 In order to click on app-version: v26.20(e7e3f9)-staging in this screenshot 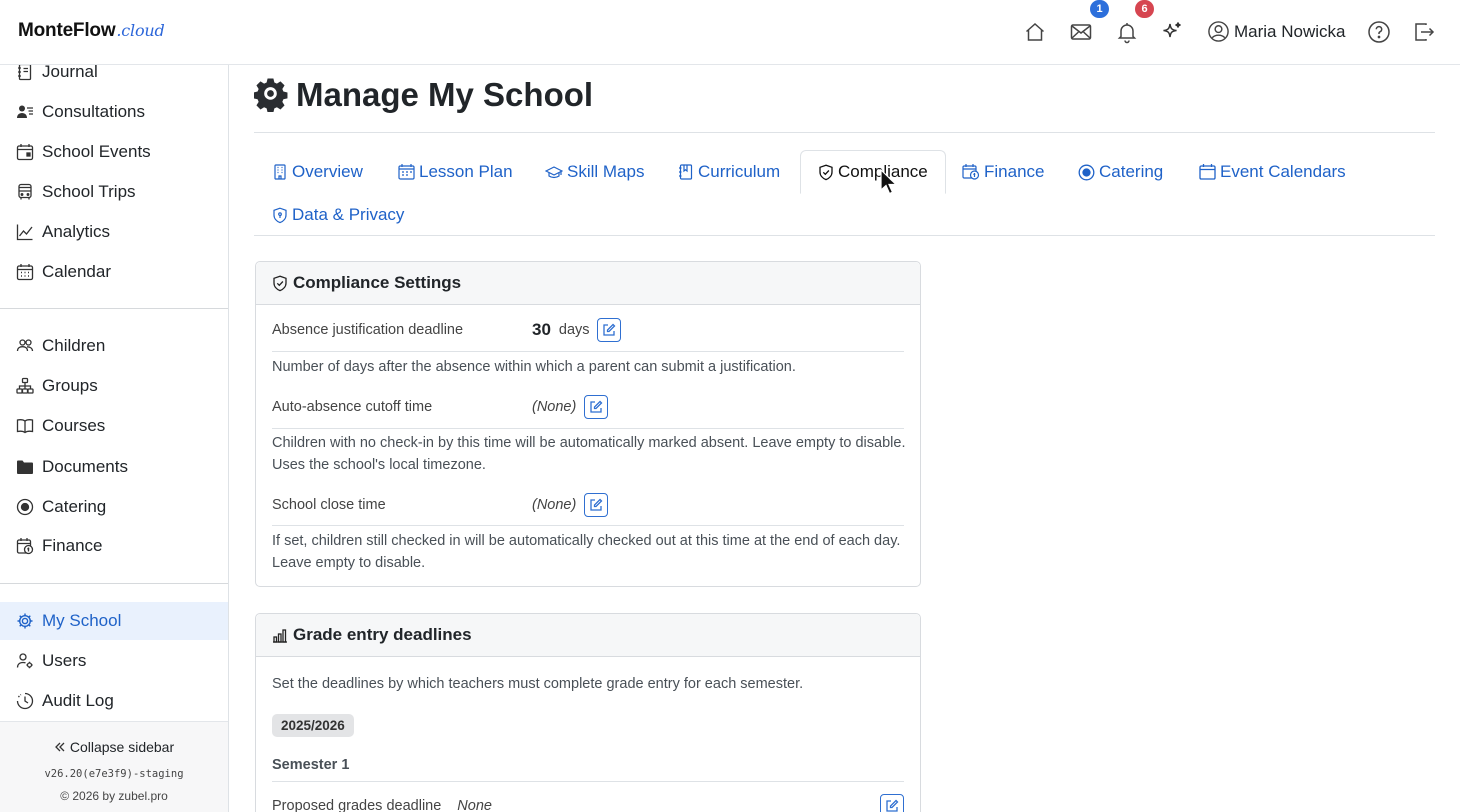, I will do `click(114, 774)`.